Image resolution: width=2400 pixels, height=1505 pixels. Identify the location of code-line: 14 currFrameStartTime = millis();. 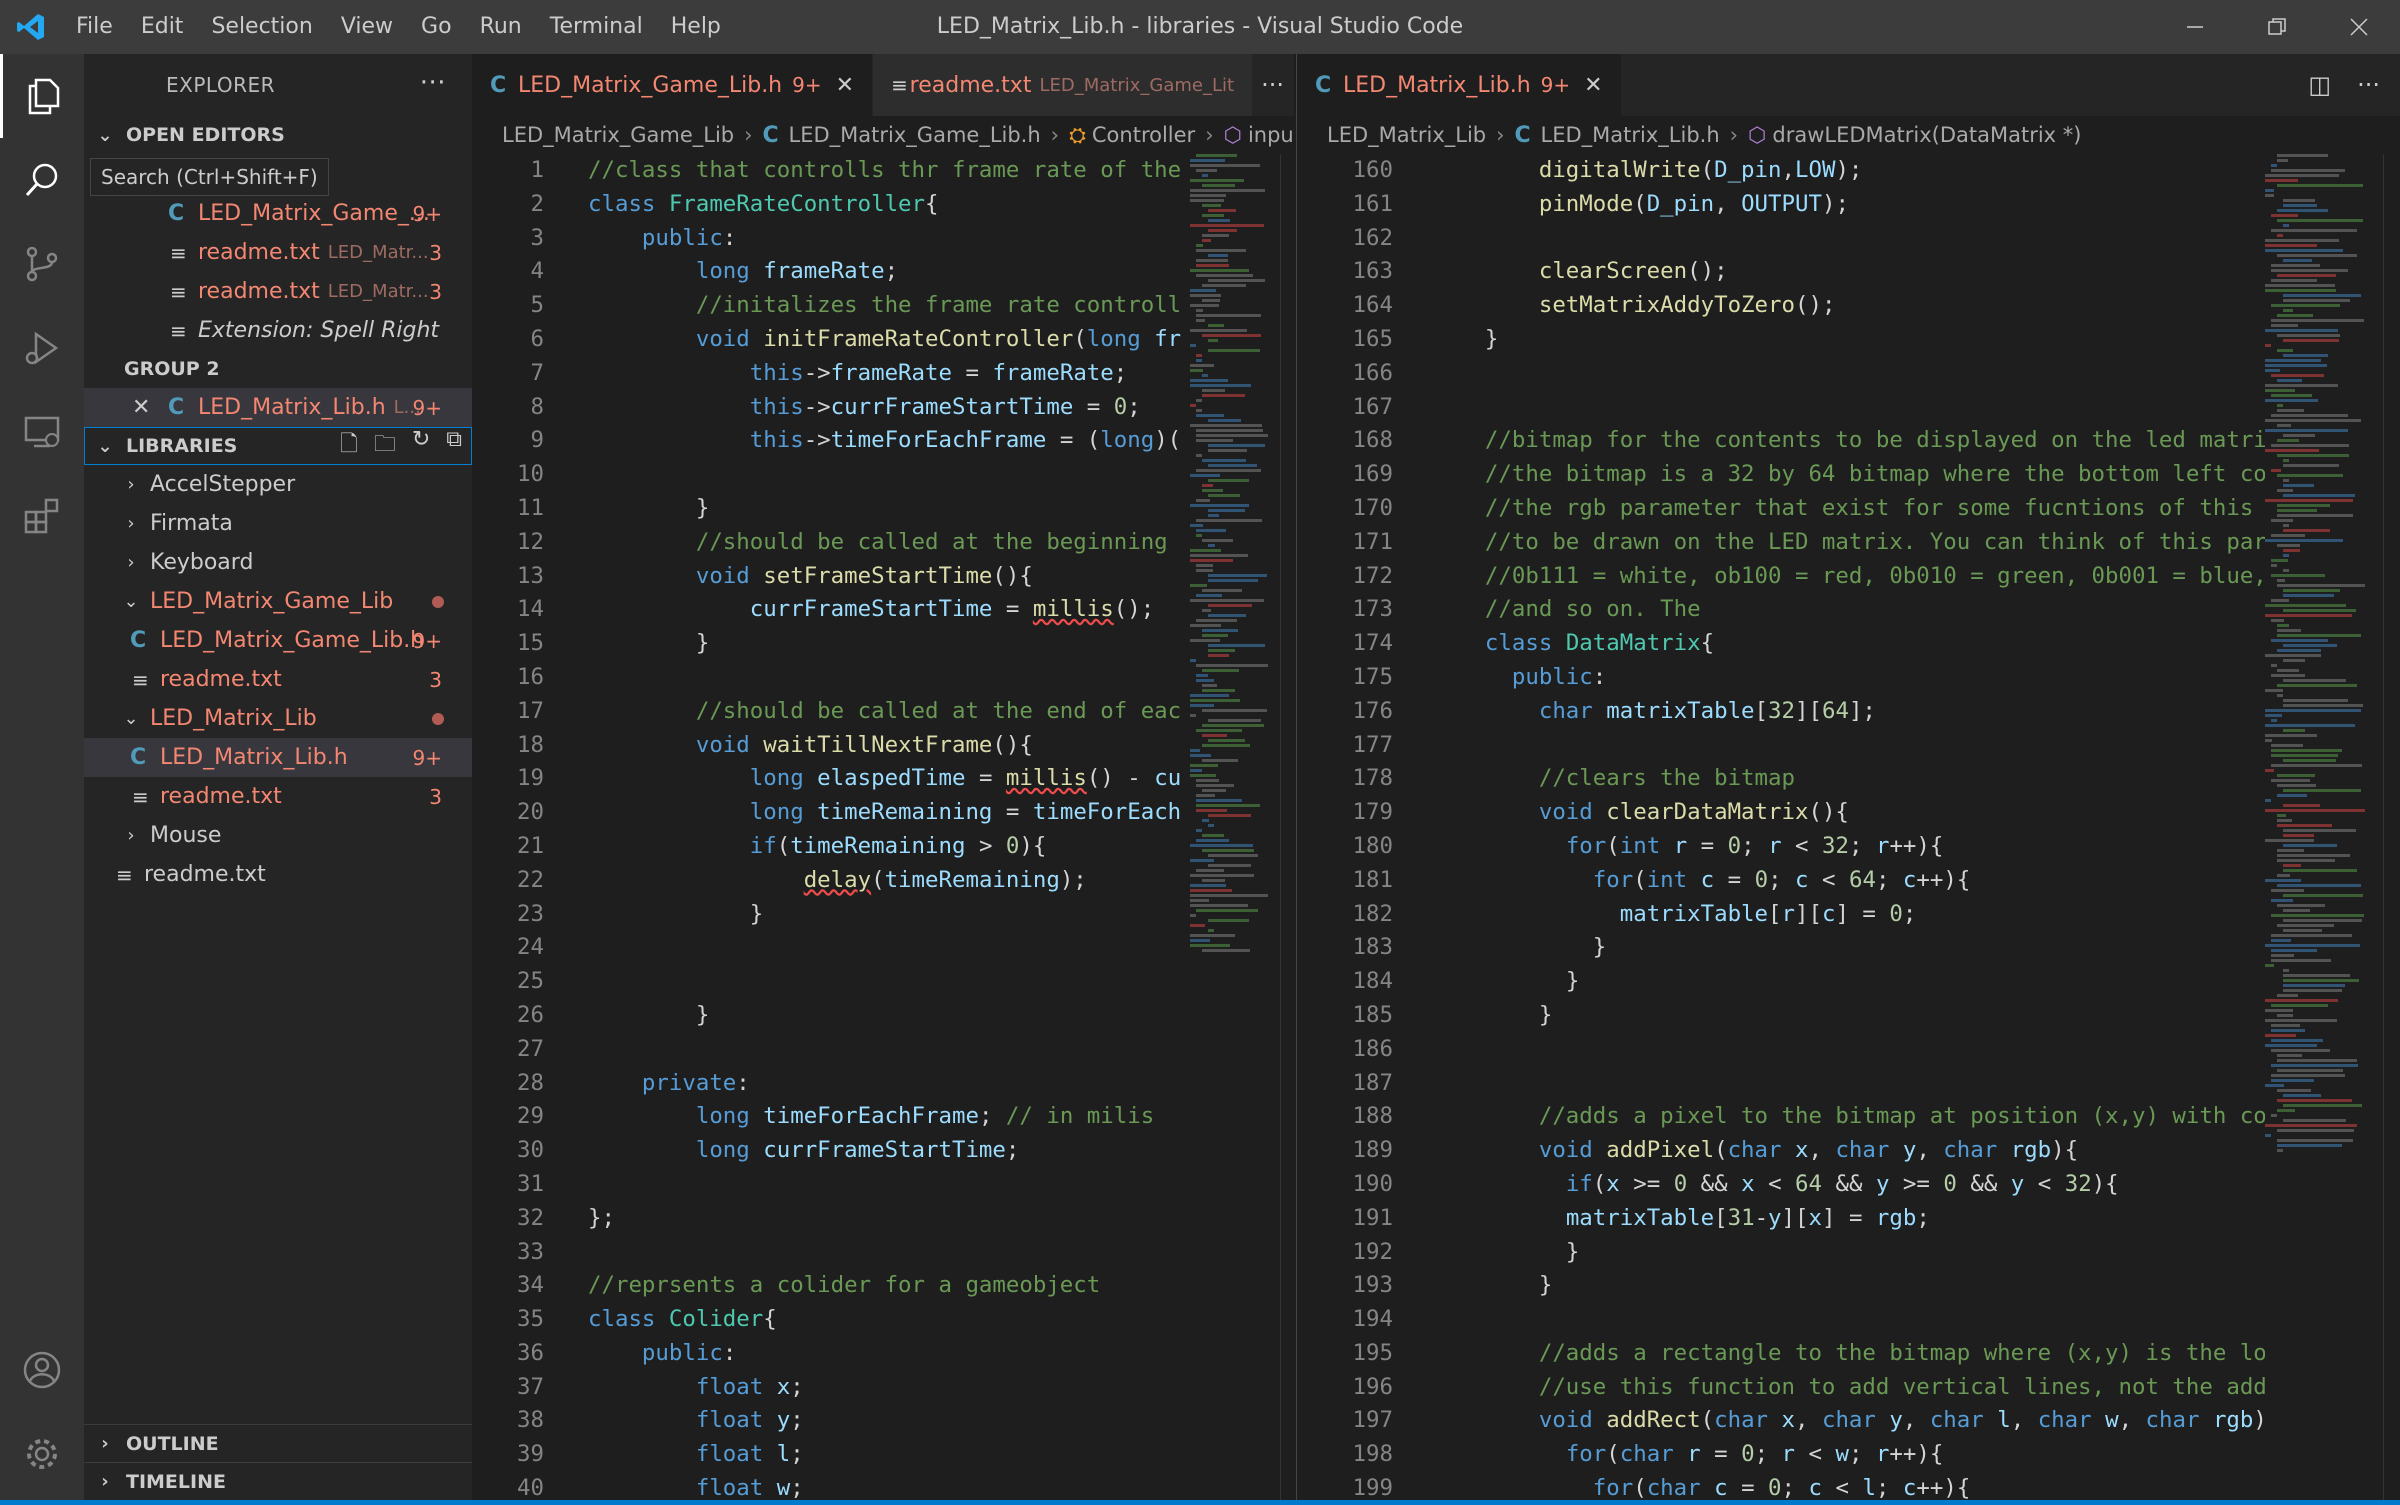
(883, 610).